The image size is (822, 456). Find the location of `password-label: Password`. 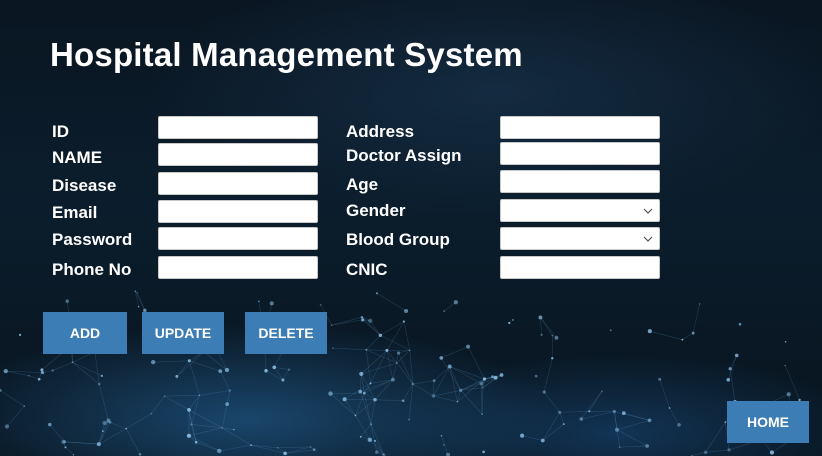

password-label: Password is located at coordinates (92, 239).